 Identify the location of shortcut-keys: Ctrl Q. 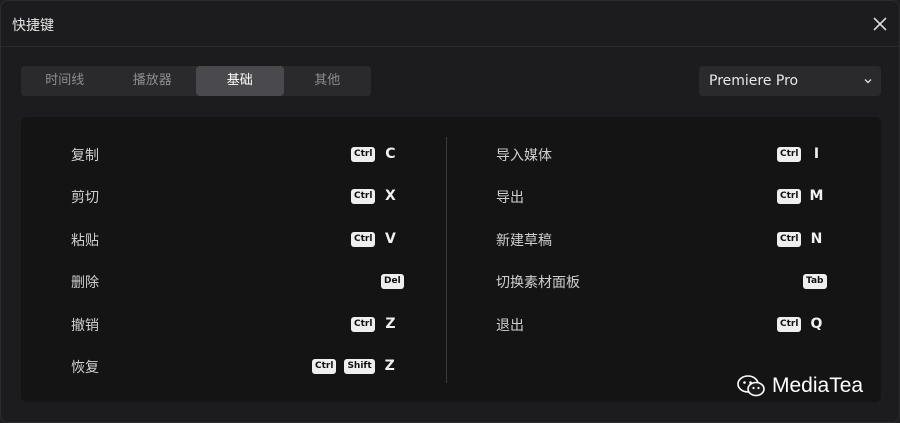
(800, 324).